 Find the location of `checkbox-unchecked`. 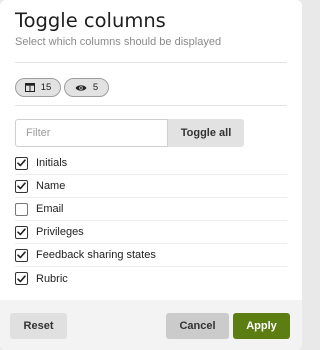

checkbox-unchecked is located at coordinates (21, 209).